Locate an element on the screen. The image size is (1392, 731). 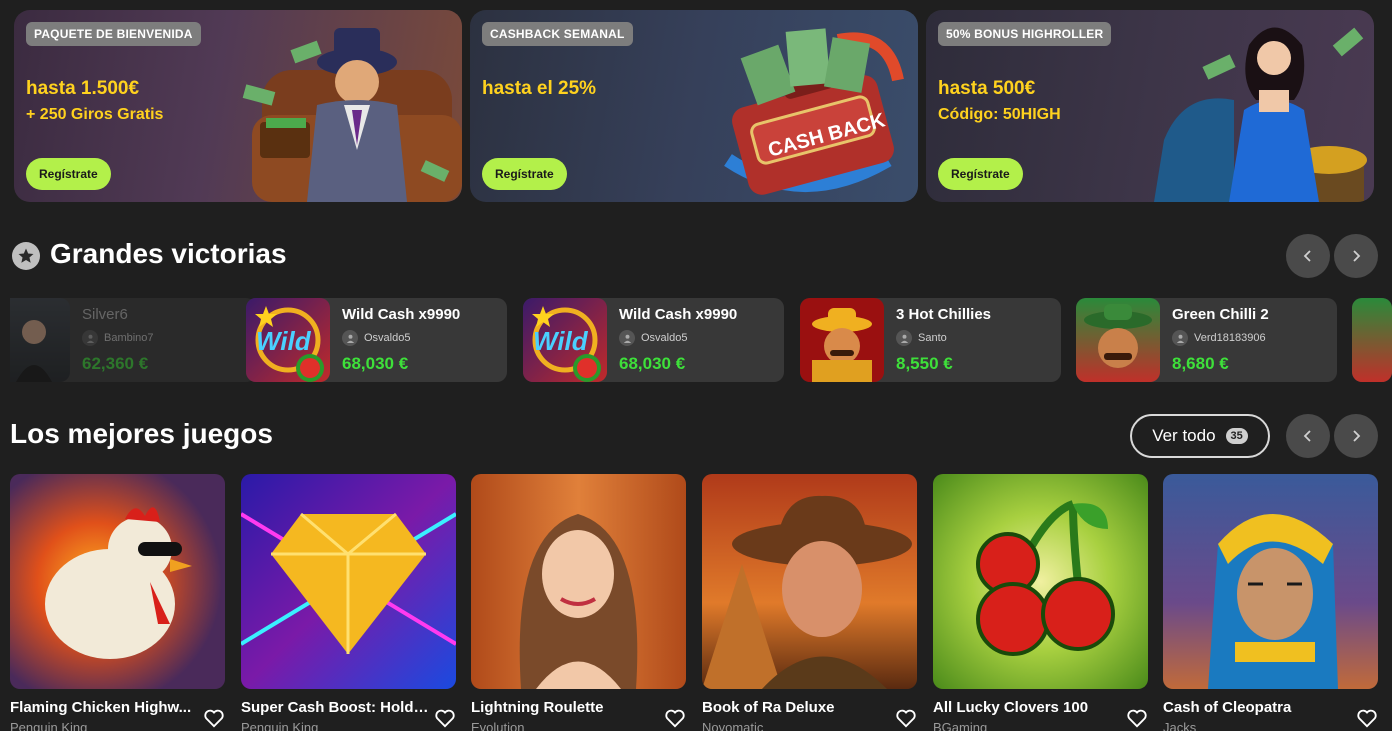
lady-illustration is located at coordinates (1260, 114).